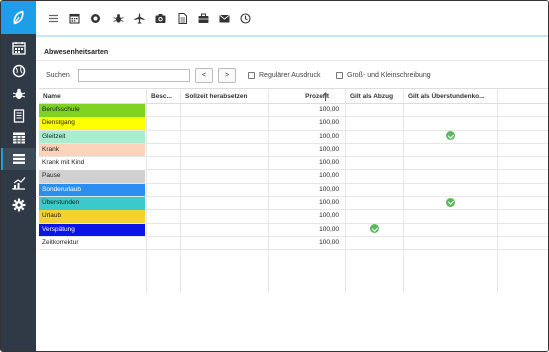  Describe the element at coordinates (245, 18) in the screenshot. I see `clock-icon` at that location.